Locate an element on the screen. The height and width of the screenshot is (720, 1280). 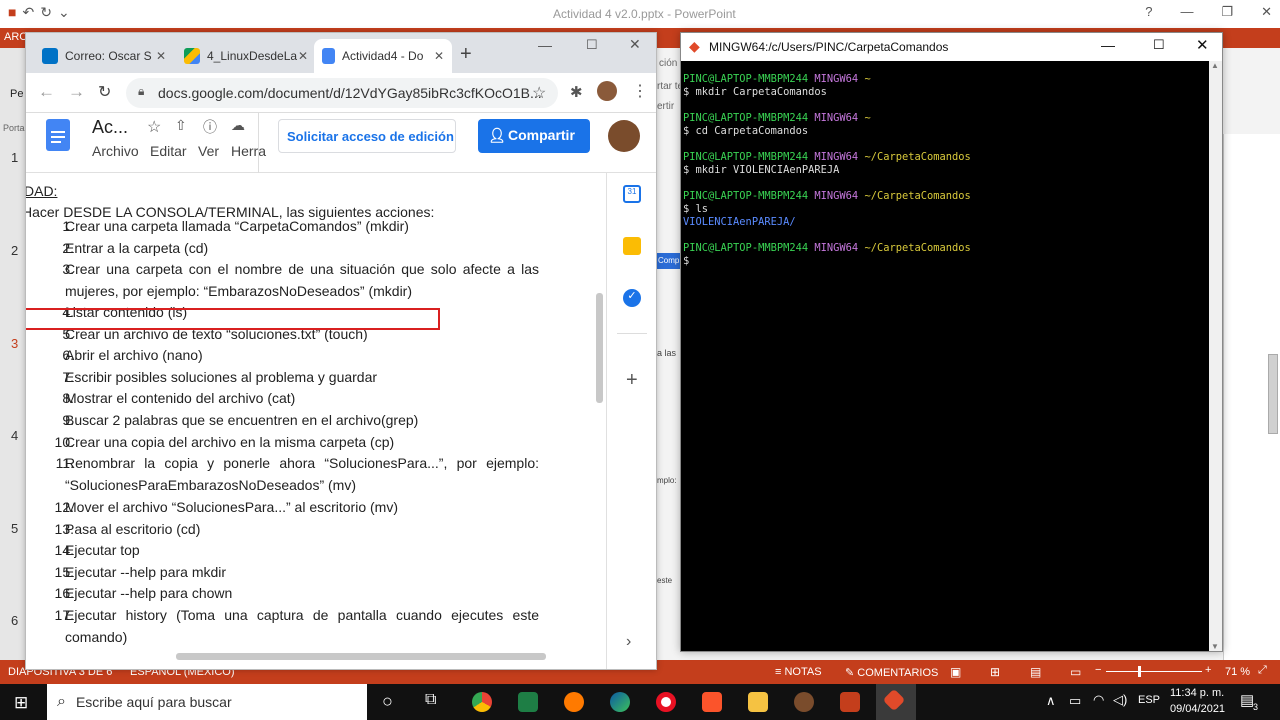
tab-actividad4: Actividad4 - Do ✕ is located at coordinates (383, 56).